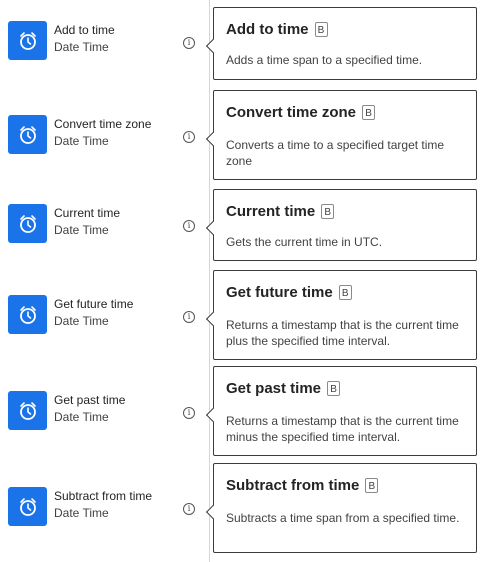  What do you see at coordinates (271, 211) in the screenshot?
I see `card-title-text: Current time` at bounding box center [271, 211].